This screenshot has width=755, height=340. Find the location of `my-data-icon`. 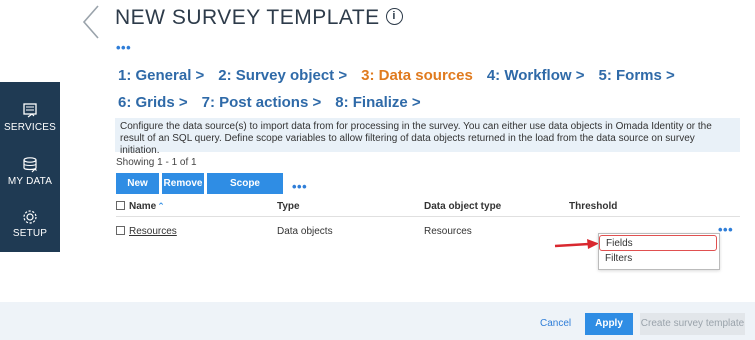

my-data-icon is located at coordinates (30, 165).